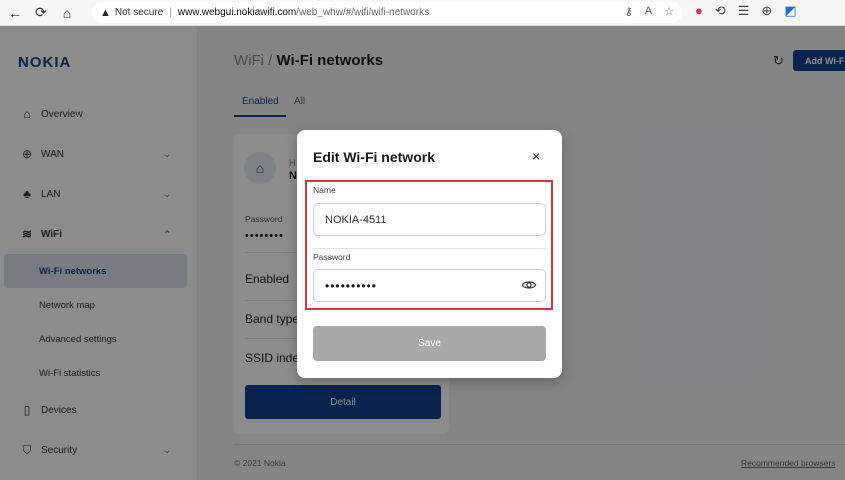 The width and height of the screenshot is (845, 480). Describe the element at coordinates (41, 13) in the screenshot. I see `reload-icon: ⟳` at that location.